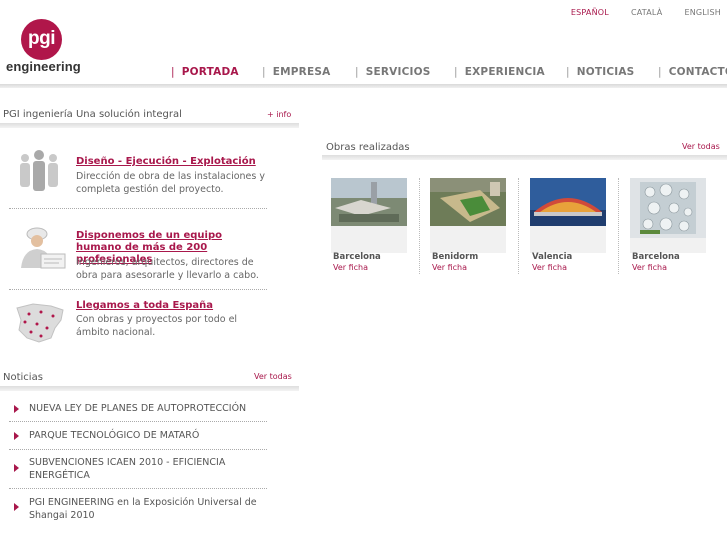 The image size is (727, 545). Describe the element at coordinates (149, 125) in the screenshot. I see `intro-divider` at that location.